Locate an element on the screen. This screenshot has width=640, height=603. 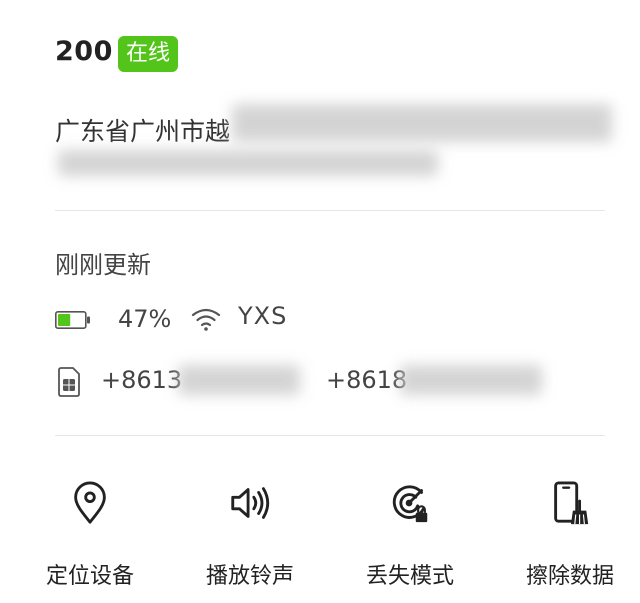
sim-card-icon is located at coordinates (69, 382).